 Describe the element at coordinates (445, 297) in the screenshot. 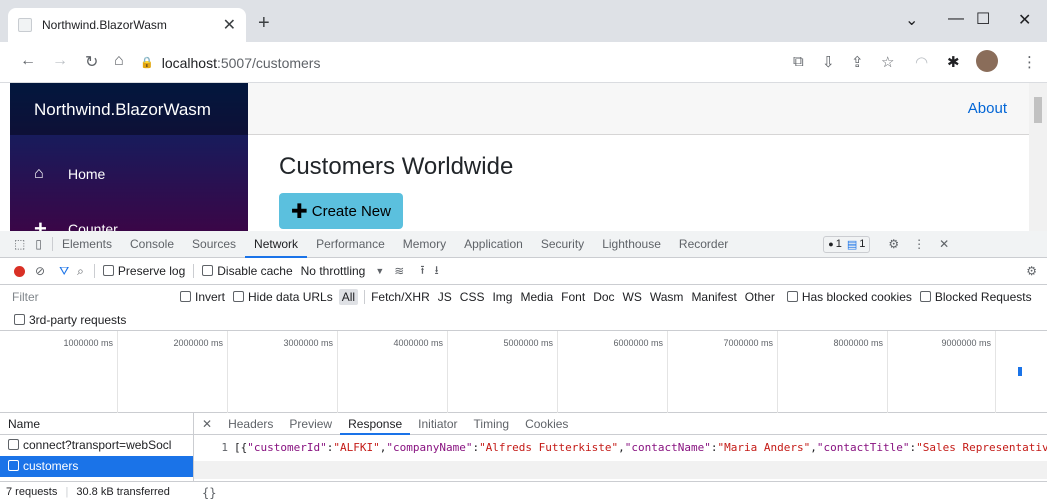

I see `type-filter-js: JS` at that location.